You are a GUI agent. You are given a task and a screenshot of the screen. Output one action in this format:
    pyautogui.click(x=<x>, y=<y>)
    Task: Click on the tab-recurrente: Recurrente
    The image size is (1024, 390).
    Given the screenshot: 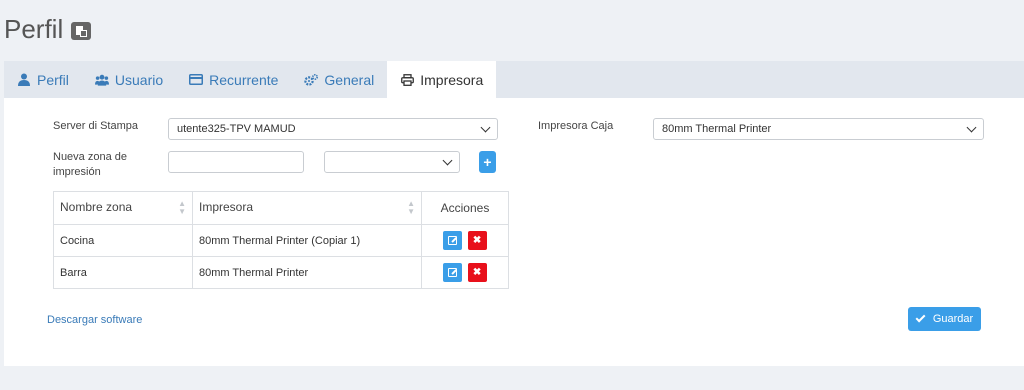 What is the action you would take?
    pyautogui.click(x=233, y=79)
    